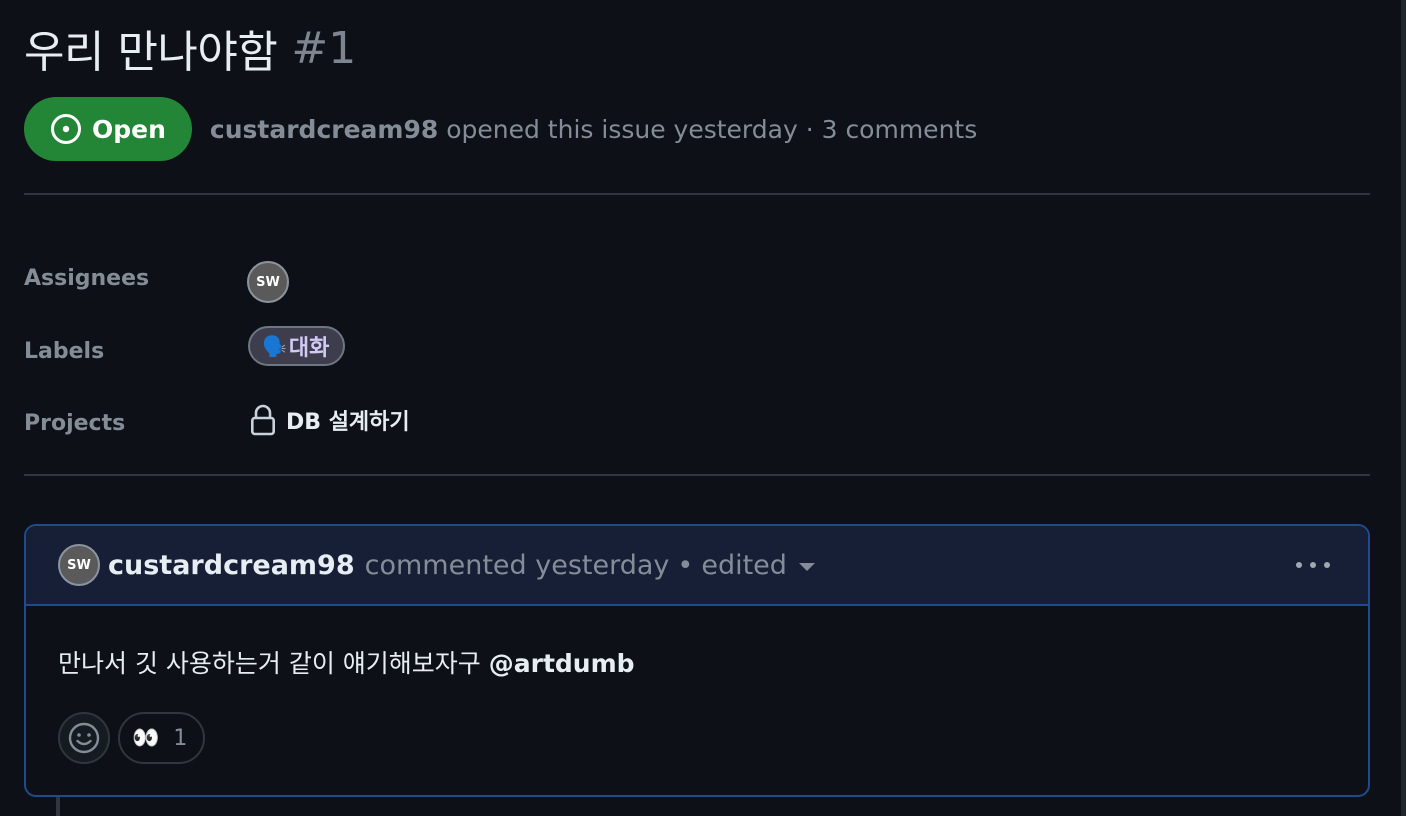 The height and width of the screenshot is (816, 1406). I want to click on timeline-connector, so click(58, 806).